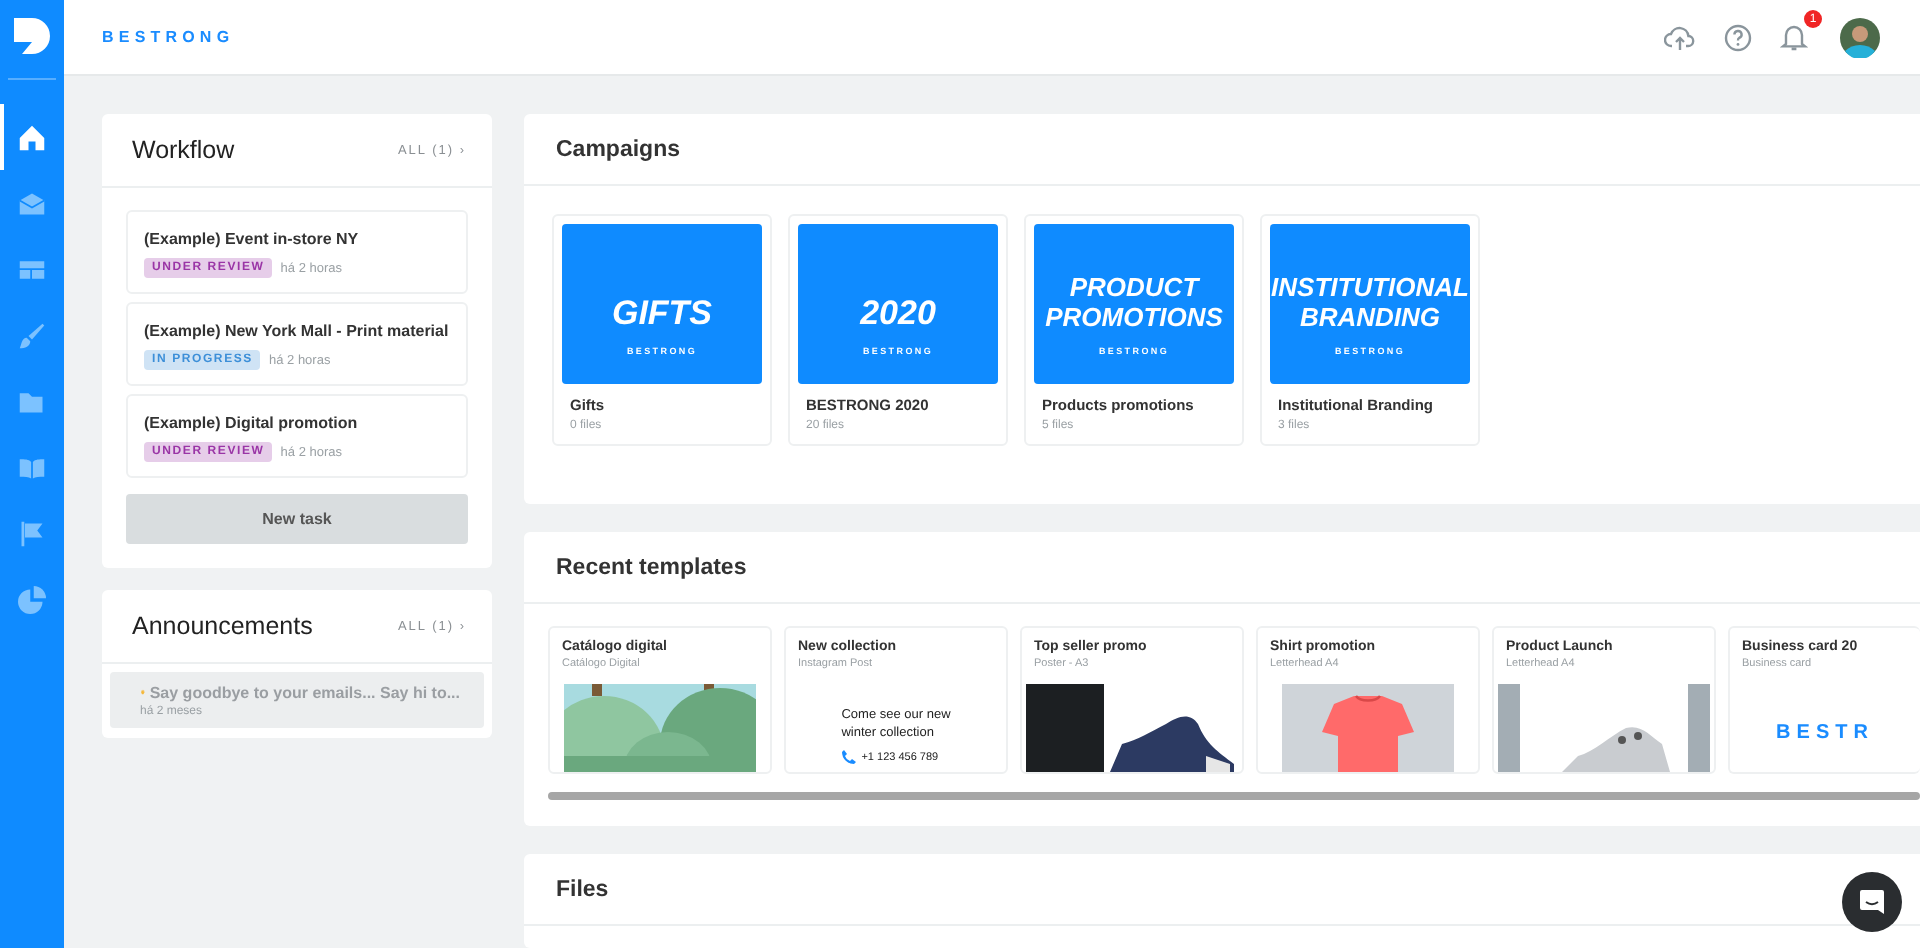 The height and width of the screenshot is (948, 1920). What do you see at coordinates (32, 36) in the screenshot?
I see `logo-icon` at bounding box center [32, 36].